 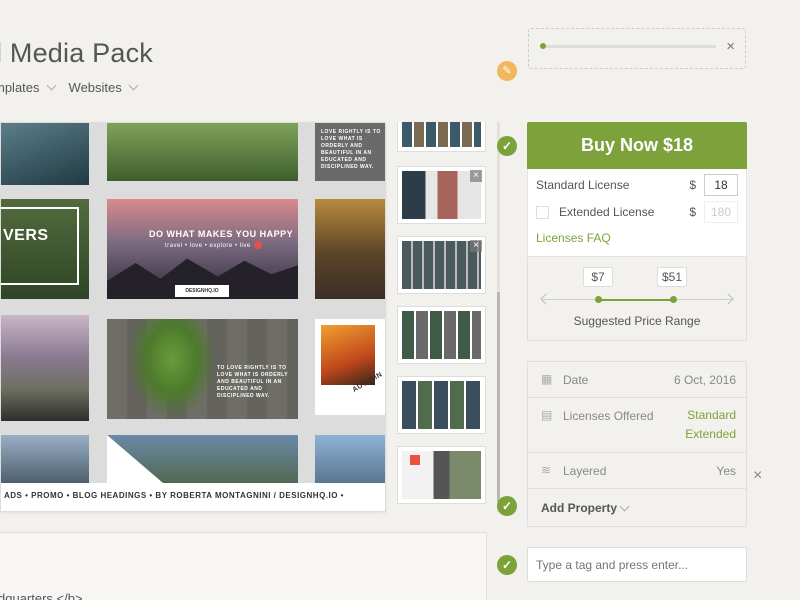 What do you see at coordinates (711, 415) in the screenshot?
I see `property-licenses-standard: Standard` at bounding box center [711, 415].